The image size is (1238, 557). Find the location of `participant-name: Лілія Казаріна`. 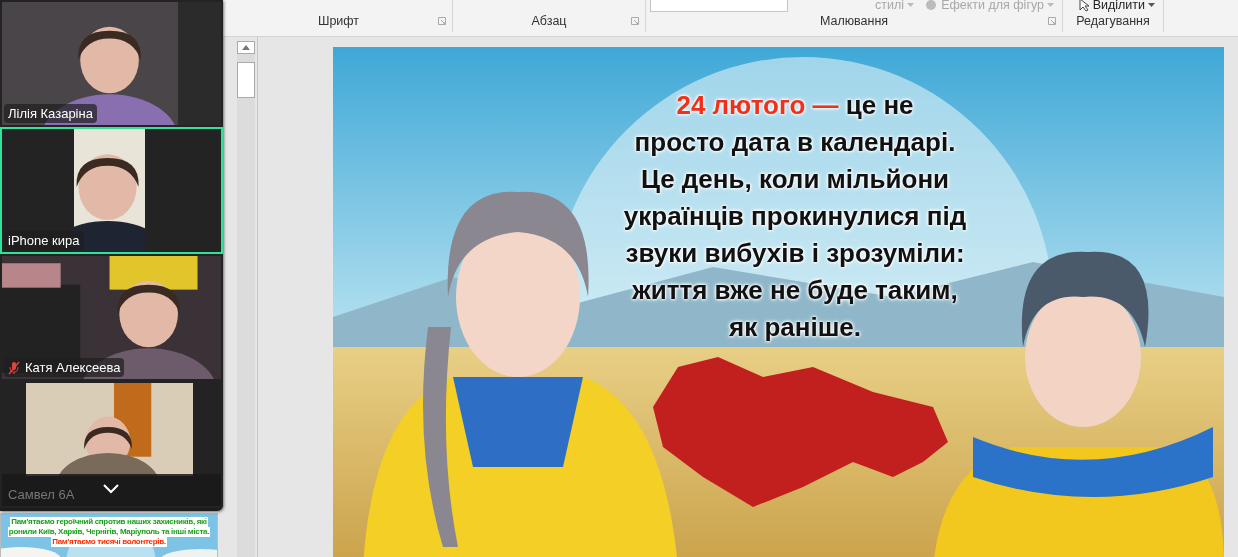

participant-name: Лілія Казаріна is located at coordinates (50, 113).